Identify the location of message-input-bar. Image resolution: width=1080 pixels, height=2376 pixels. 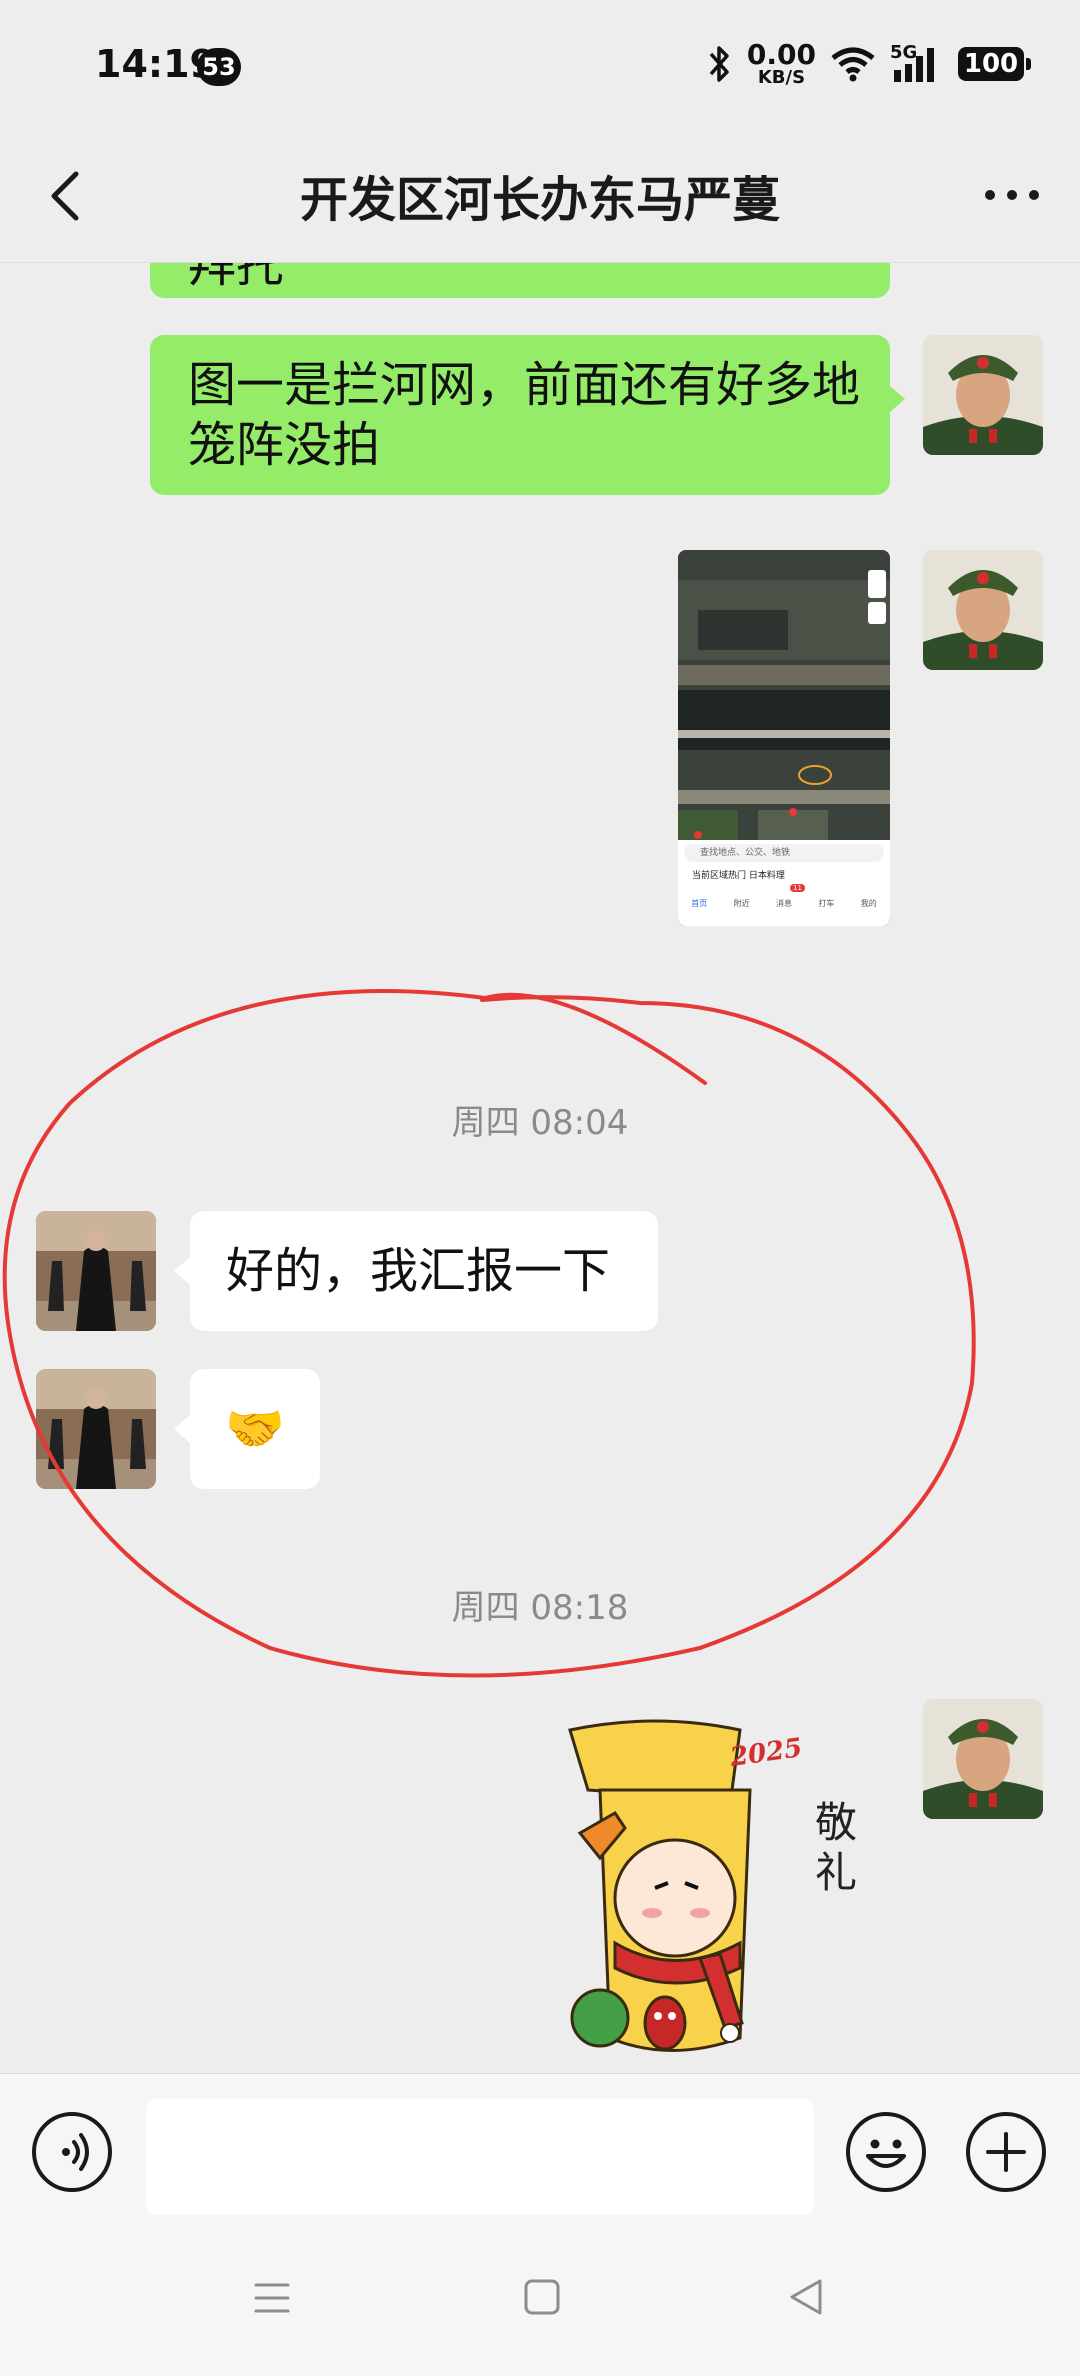
(540, 2148).